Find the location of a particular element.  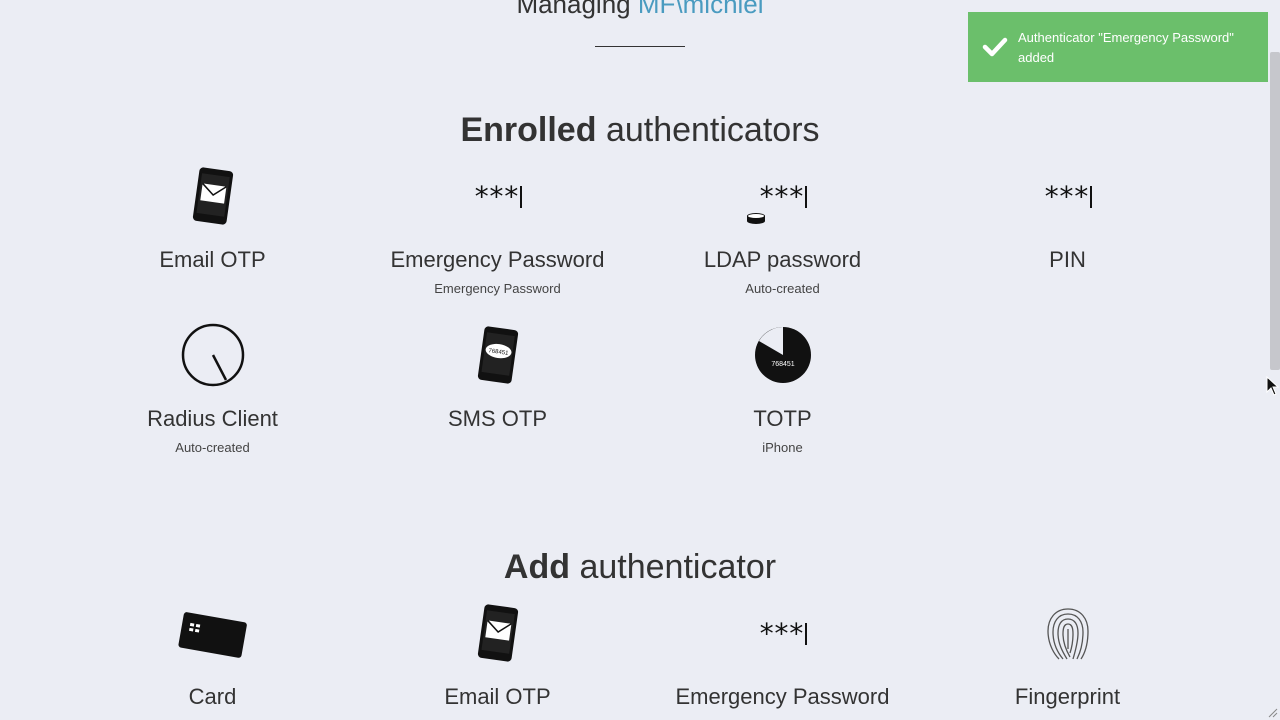

add-fingerprint: Fingerprint is located at coordinates (1067, 655).